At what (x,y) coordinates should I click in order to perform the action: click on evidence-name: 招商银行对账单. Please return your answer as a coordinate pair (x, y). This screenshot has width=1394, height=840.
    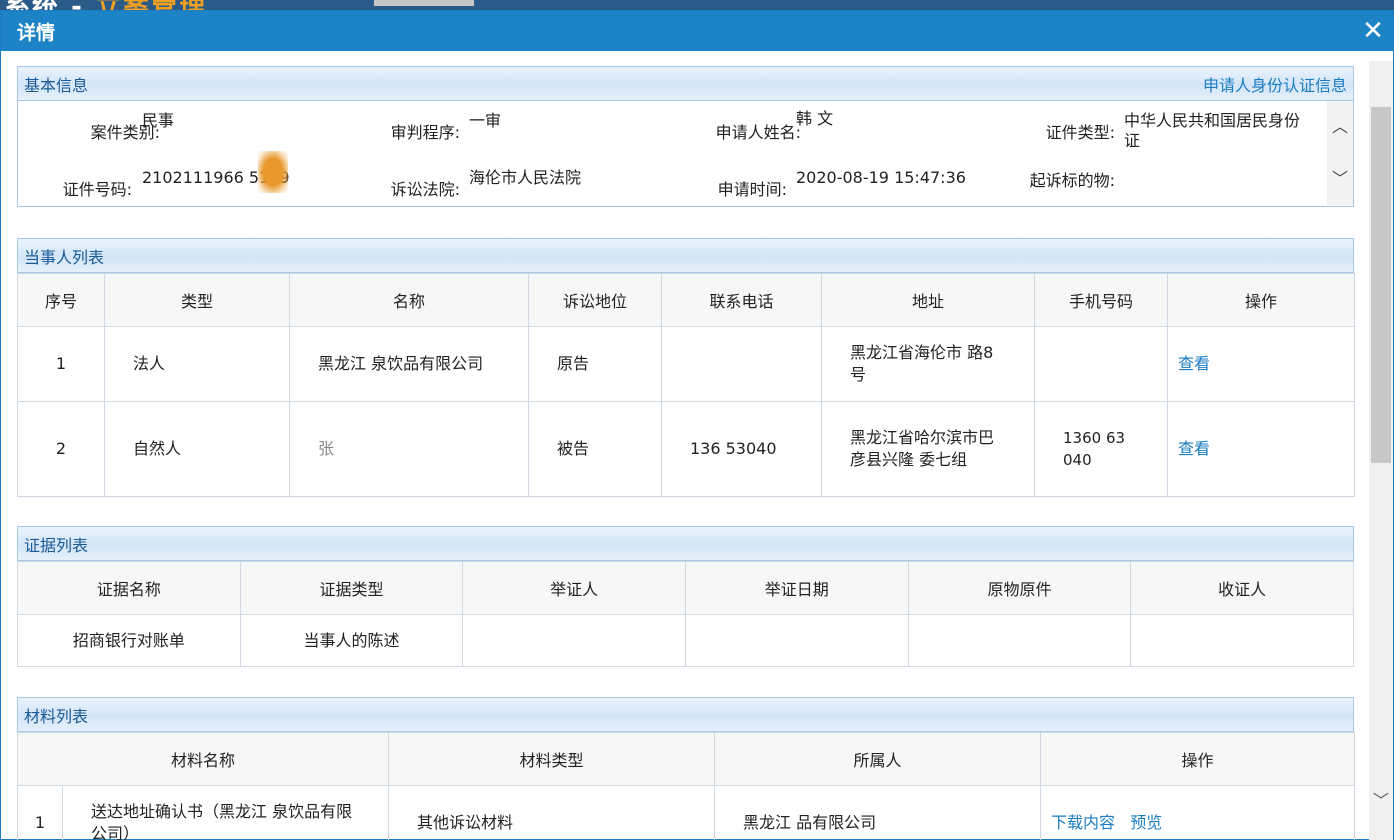
    Looking at the image, I should click on (129, 640).